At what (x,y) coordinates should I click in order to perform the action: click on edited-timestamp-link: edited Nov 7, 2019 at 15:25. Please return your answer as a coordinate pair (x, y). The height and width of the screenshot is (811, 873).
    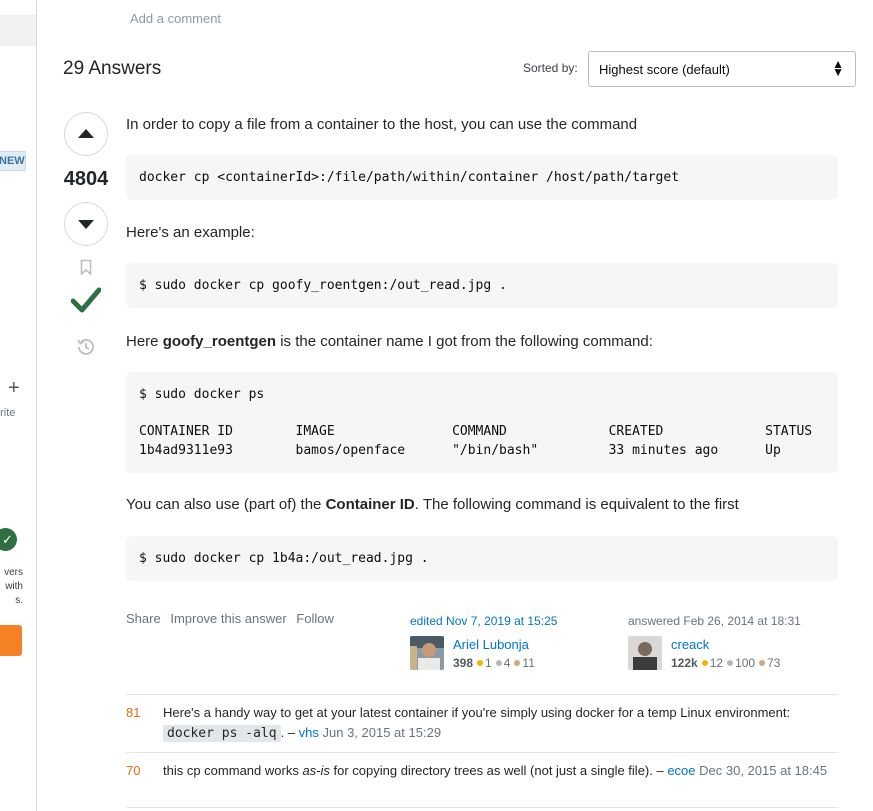
    Looking at the image, I should click on (510, 621).